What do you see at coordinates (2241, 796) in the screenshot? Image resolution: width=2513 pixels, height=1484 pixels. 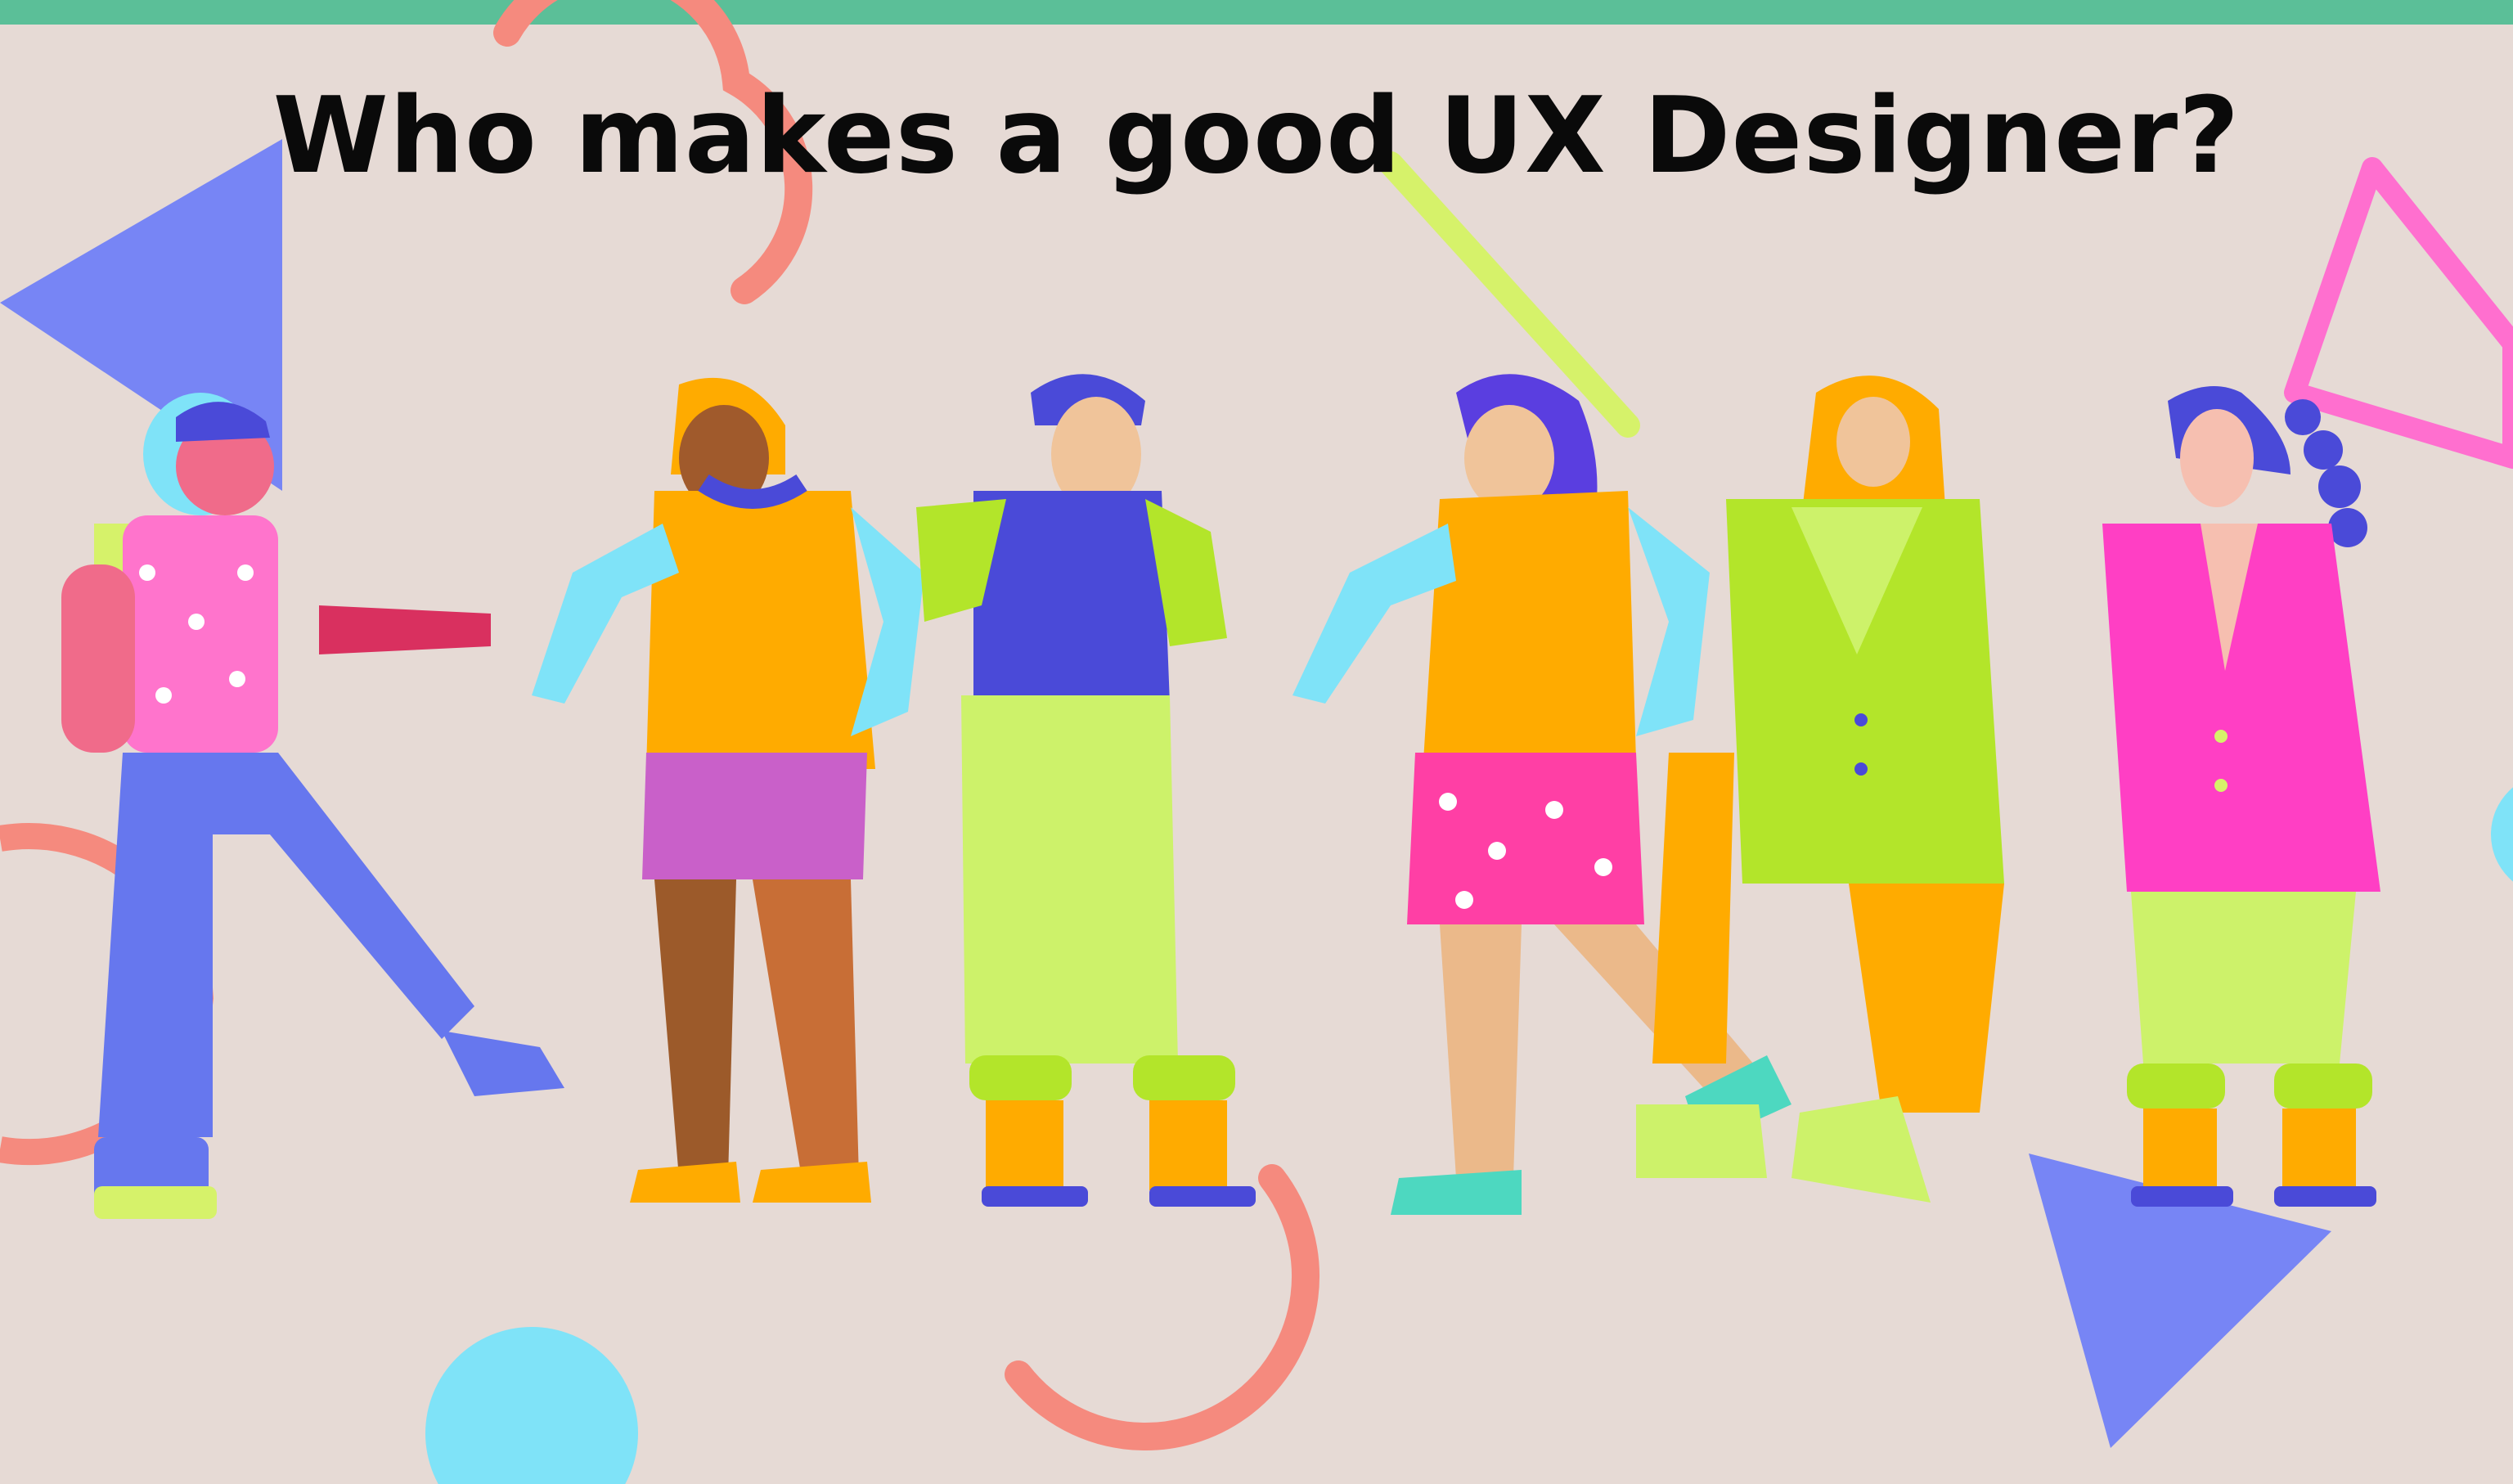 I see `figure-pink-blazer` at bounding box center [2241, 796].